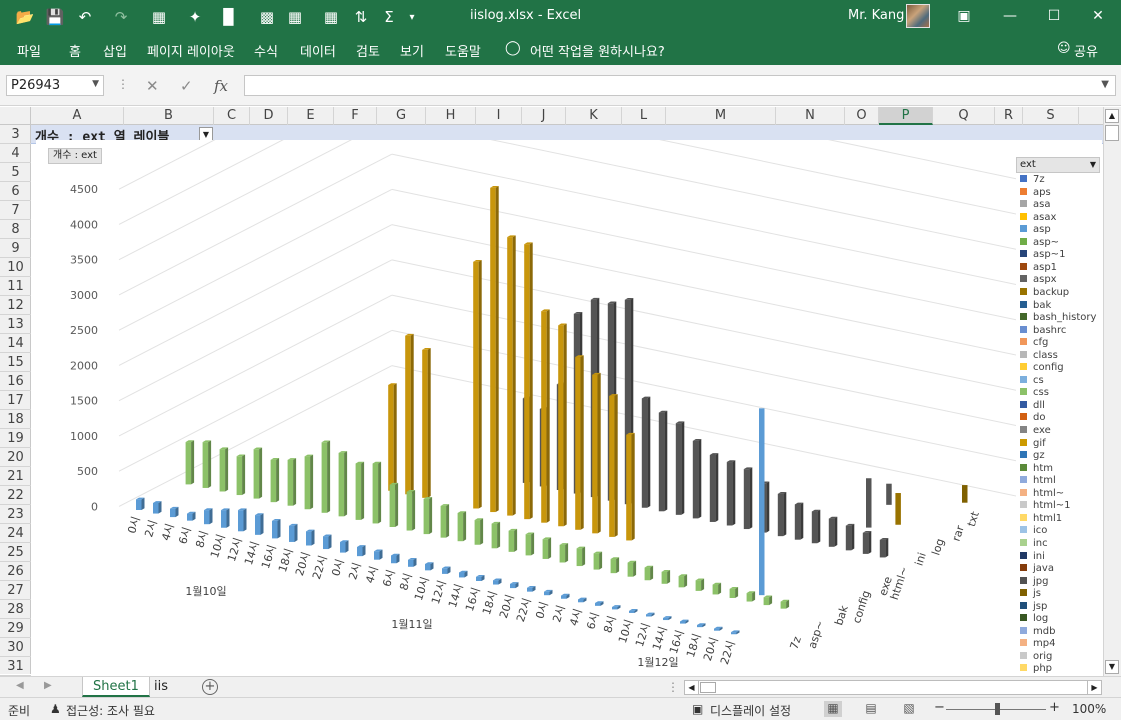 The width and height of the screenshot is (1121, 720). I want to click on column-header-g: G, so click(401, 116).